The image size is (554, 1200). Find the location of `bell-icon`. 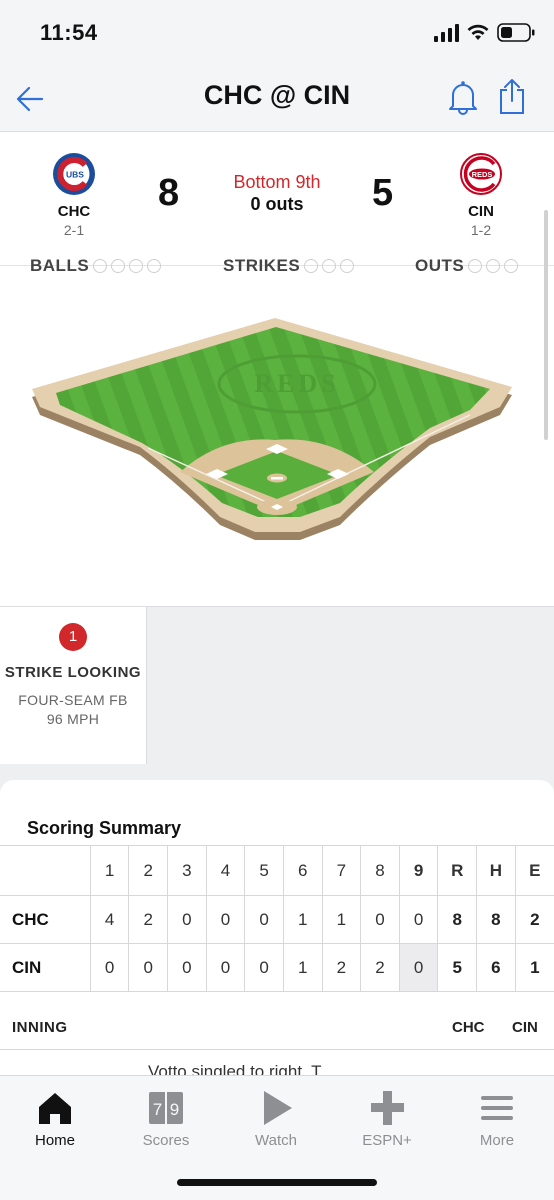

bell-icon is located at coordinates (463, 97).